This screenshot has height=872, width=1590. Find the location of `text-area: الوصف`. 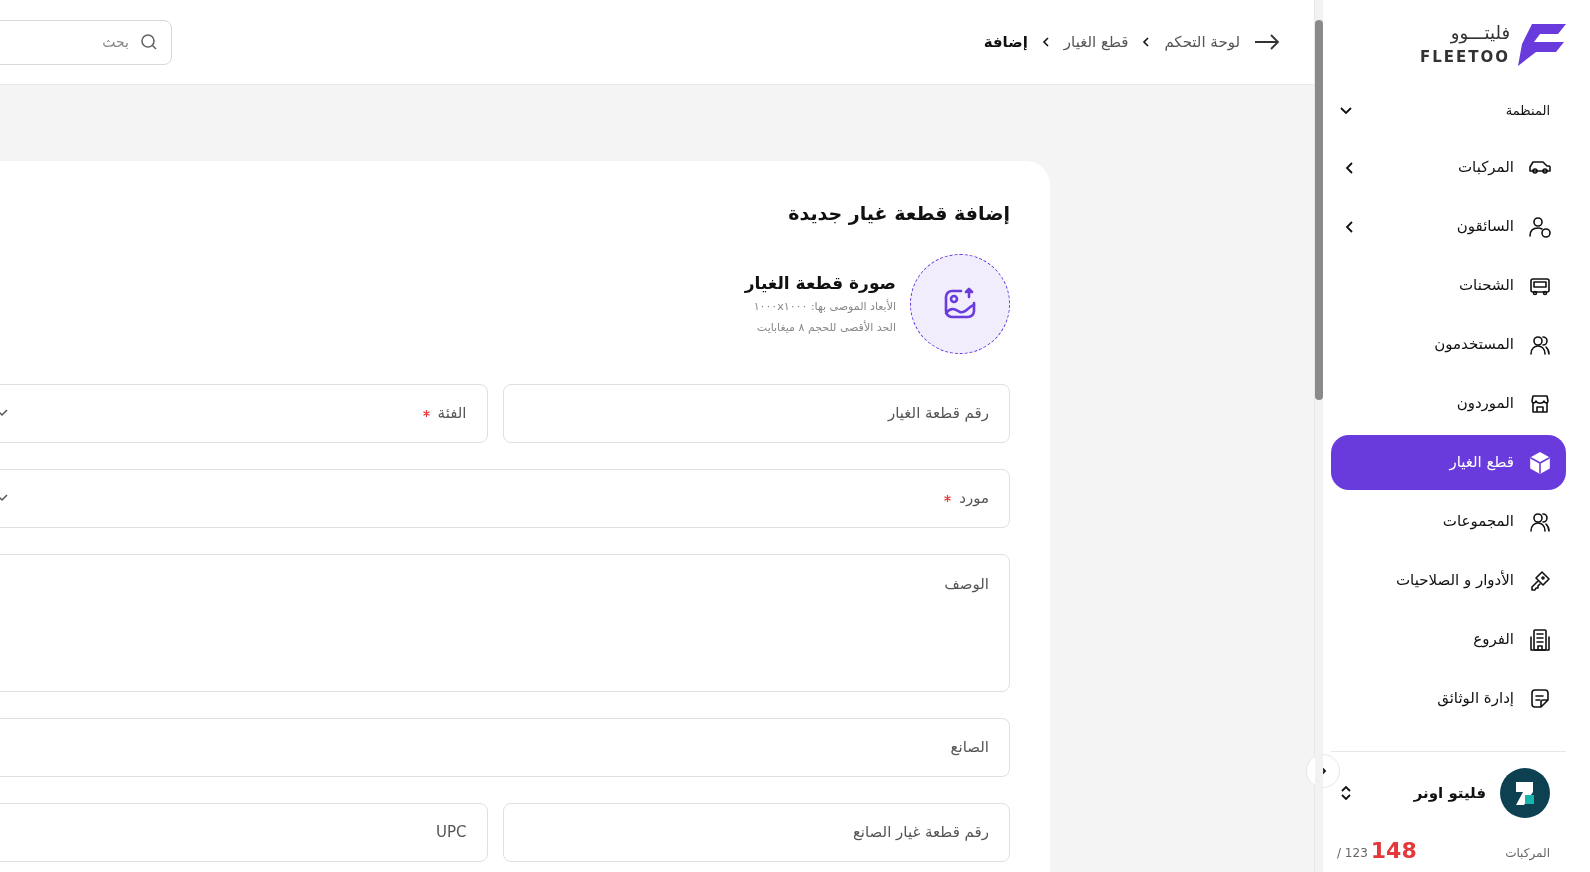

text-area: الوصف is located at coordinates (505, 622).